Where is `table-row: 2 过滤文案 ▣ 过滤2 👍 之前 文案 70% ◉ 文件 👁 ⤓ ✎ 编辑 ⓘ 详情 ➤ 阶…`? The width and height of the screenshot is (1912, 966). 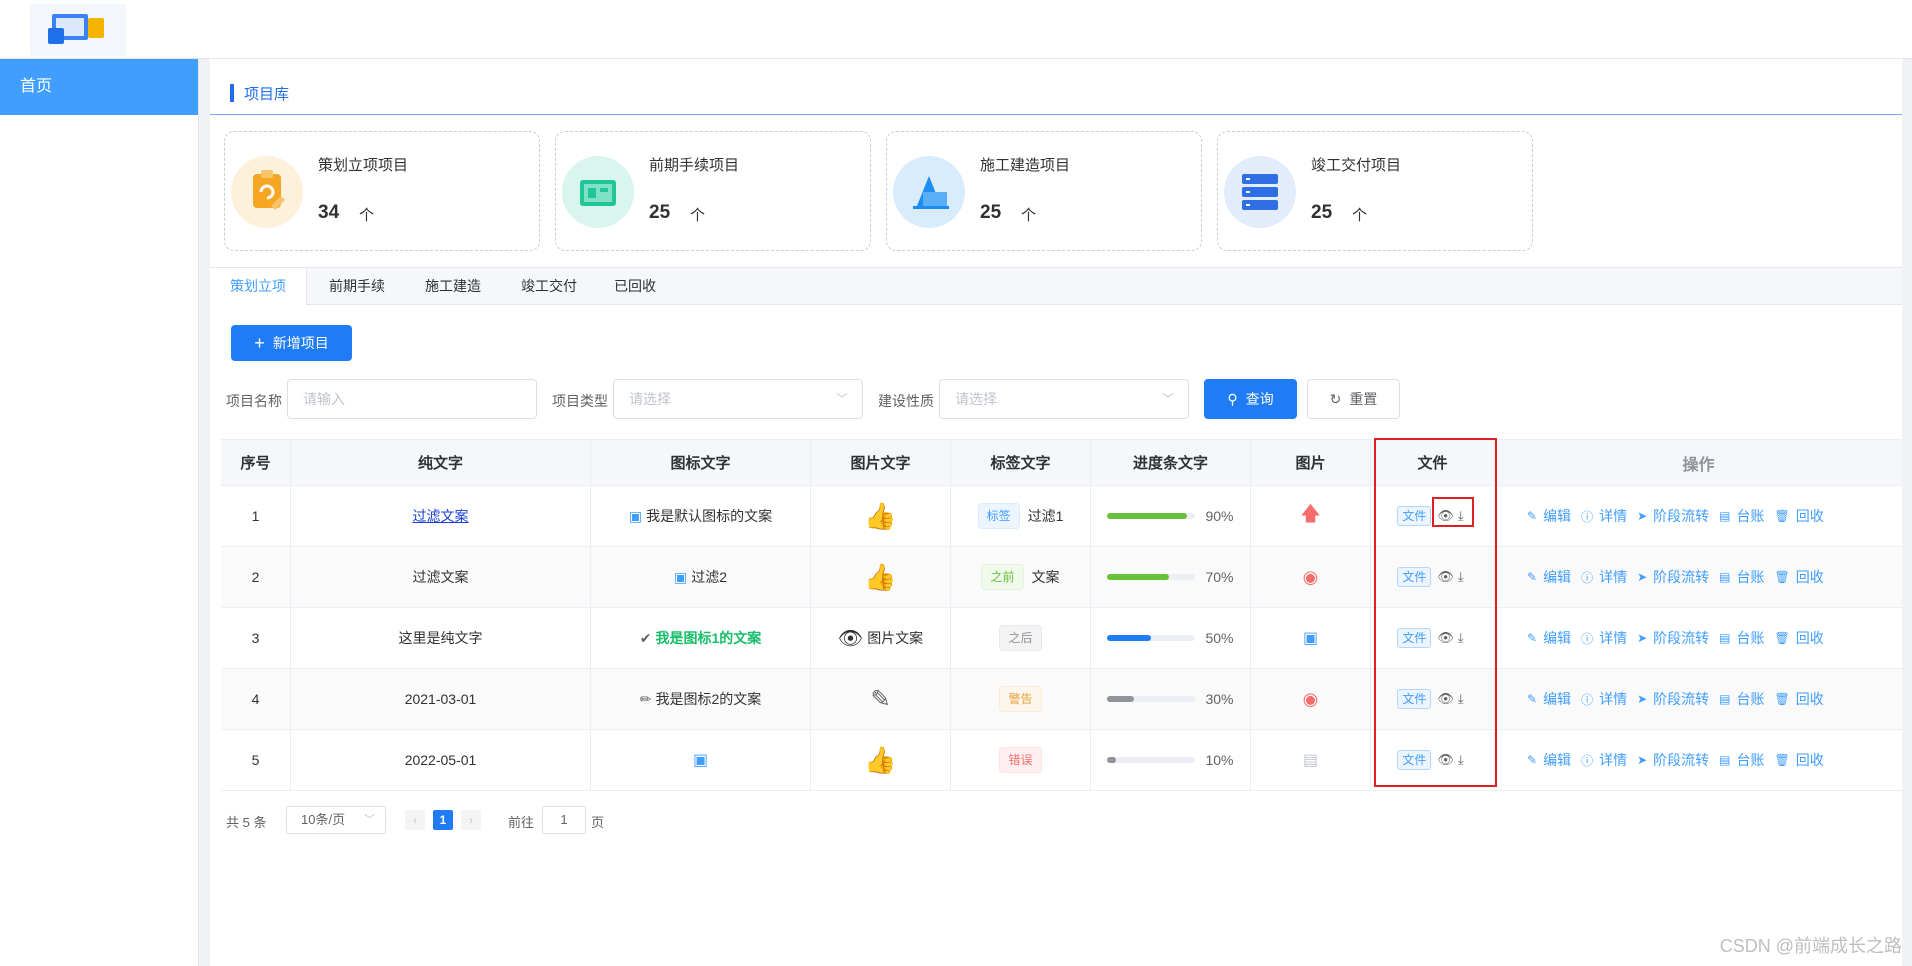 table-row: 2 过滤文案 ▣ 过滤2 👍 之前 文案 70% ◉ 文件 👁 ⤓ ✎ 编辑 ⓘ 详情 ➤ 阶… is located at coordinates (1061, 577).